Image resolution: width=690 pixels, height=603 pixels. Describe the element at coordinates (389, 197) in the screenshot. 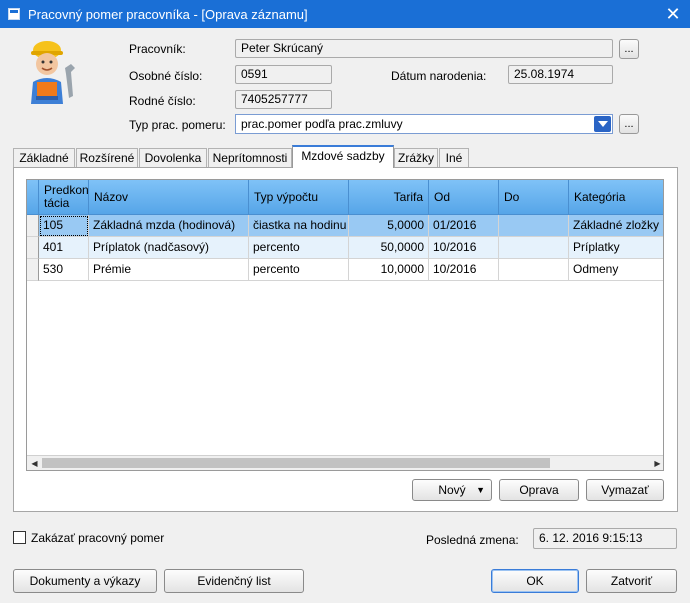

I see `column-header-tarifa: Tarifa` at that location.